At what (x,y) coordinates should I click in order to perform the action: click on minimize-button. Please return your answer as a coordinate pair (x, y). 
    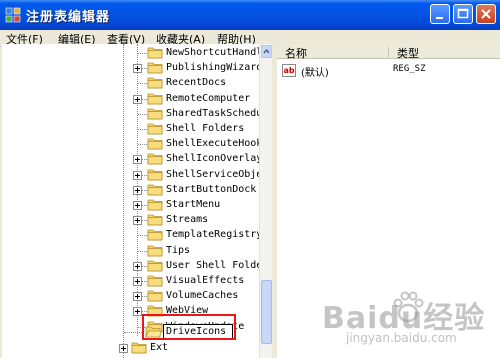
    Looking at the image, I should click on (440, 14).